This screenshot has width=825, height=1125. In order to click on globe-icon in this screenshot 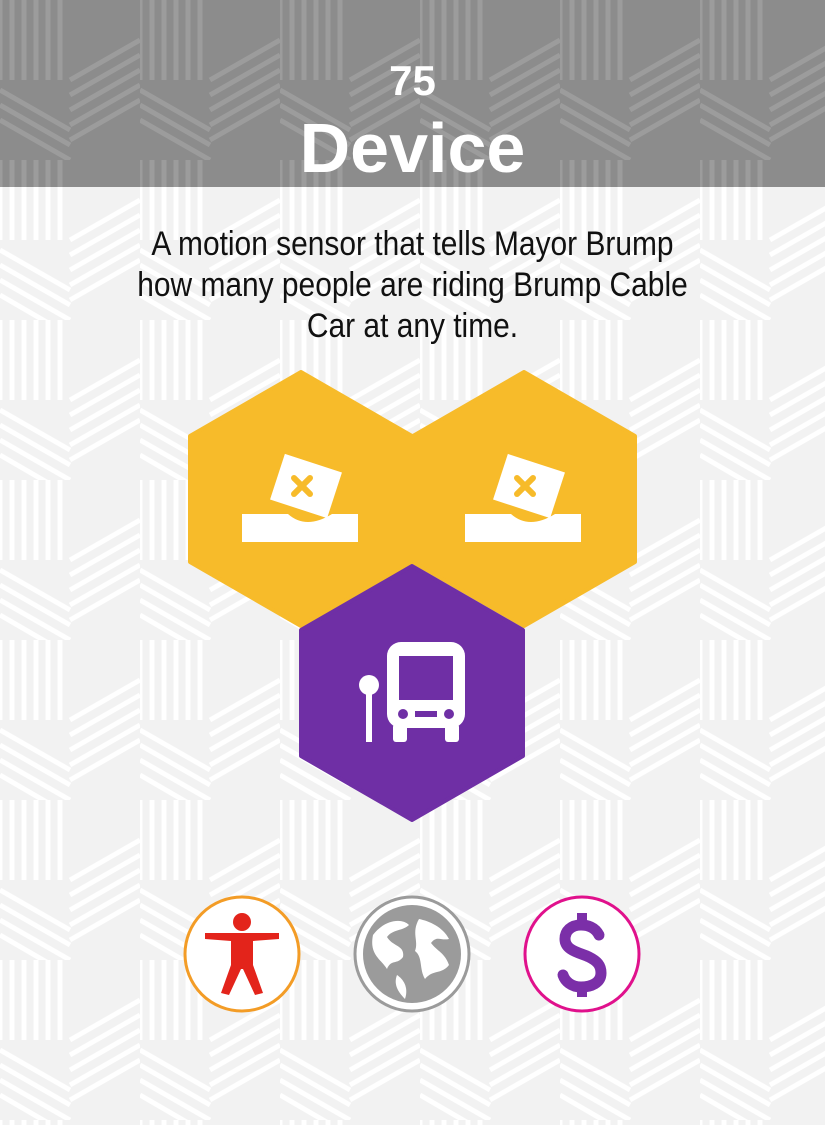, I will do `click(412, 954)`.